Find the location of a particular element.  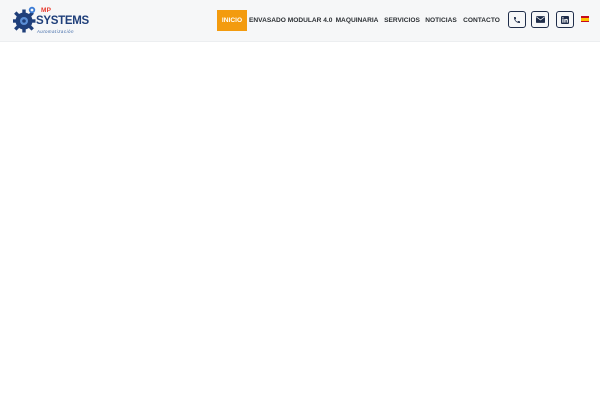

nav-noticias: NOTICIAS is located at coordinates (441, 20).